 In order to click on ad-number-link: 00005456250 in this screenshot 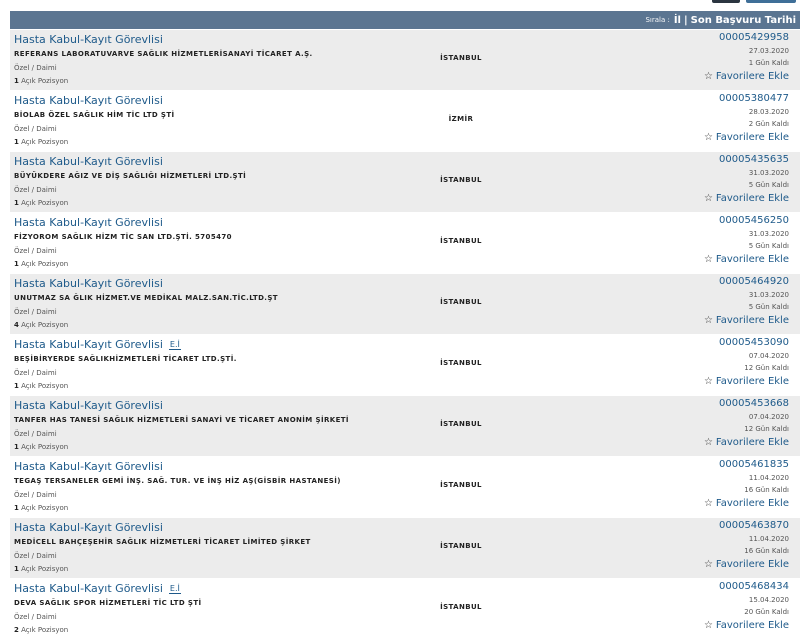, I will do `click(754, 220)`.